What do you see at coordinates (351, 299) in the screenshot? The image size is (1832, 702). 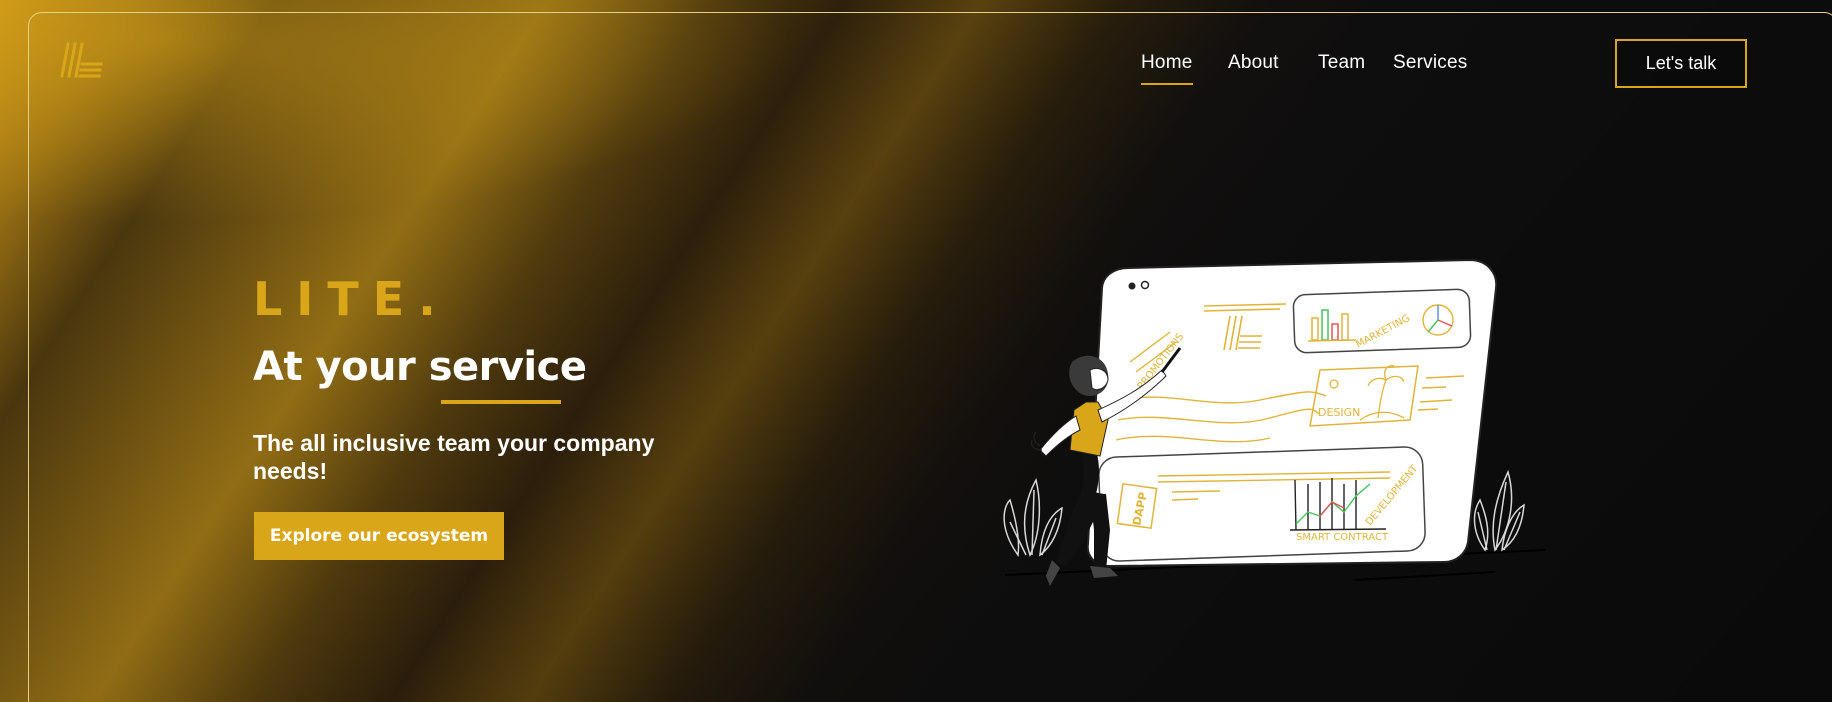 I see `brand-wordmark: LITE.` at bounding box center [351, 299].